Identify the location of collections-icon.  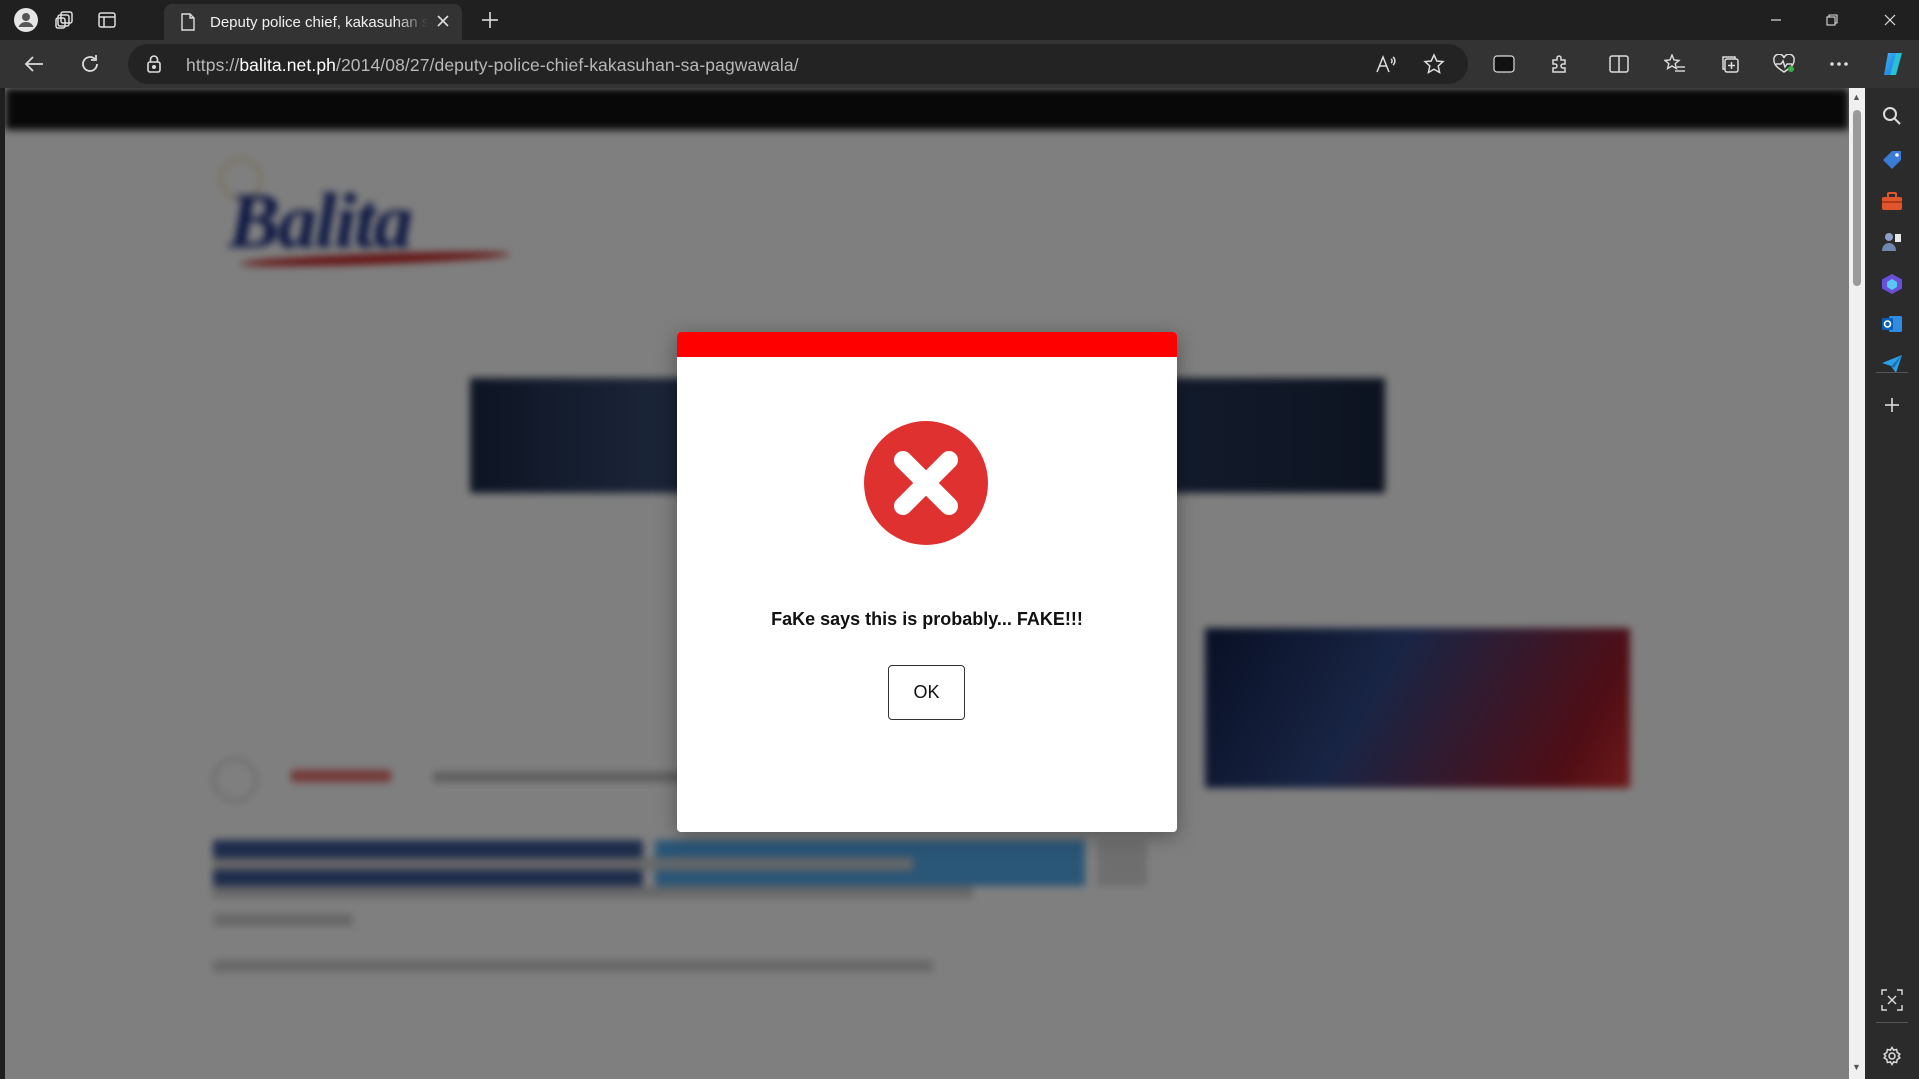
(1730, 64).